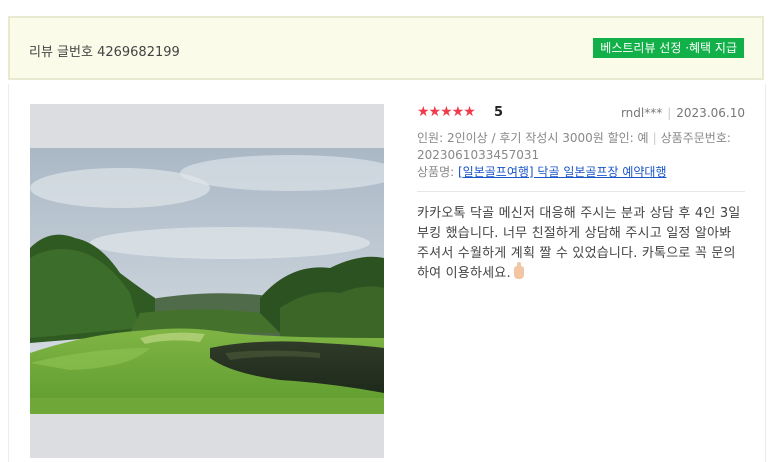 Image resolution: width=773 pixels, height=462 pixels. I want to click on review-date: 2023.06.10, so click(710, 113).